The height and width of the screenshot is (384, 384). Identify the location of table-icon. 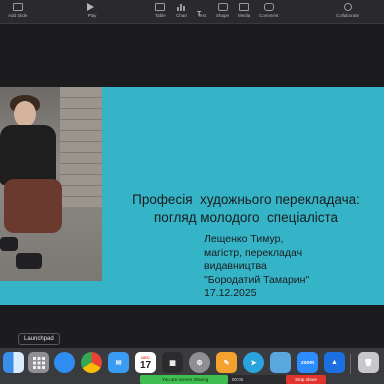
(160, 7).